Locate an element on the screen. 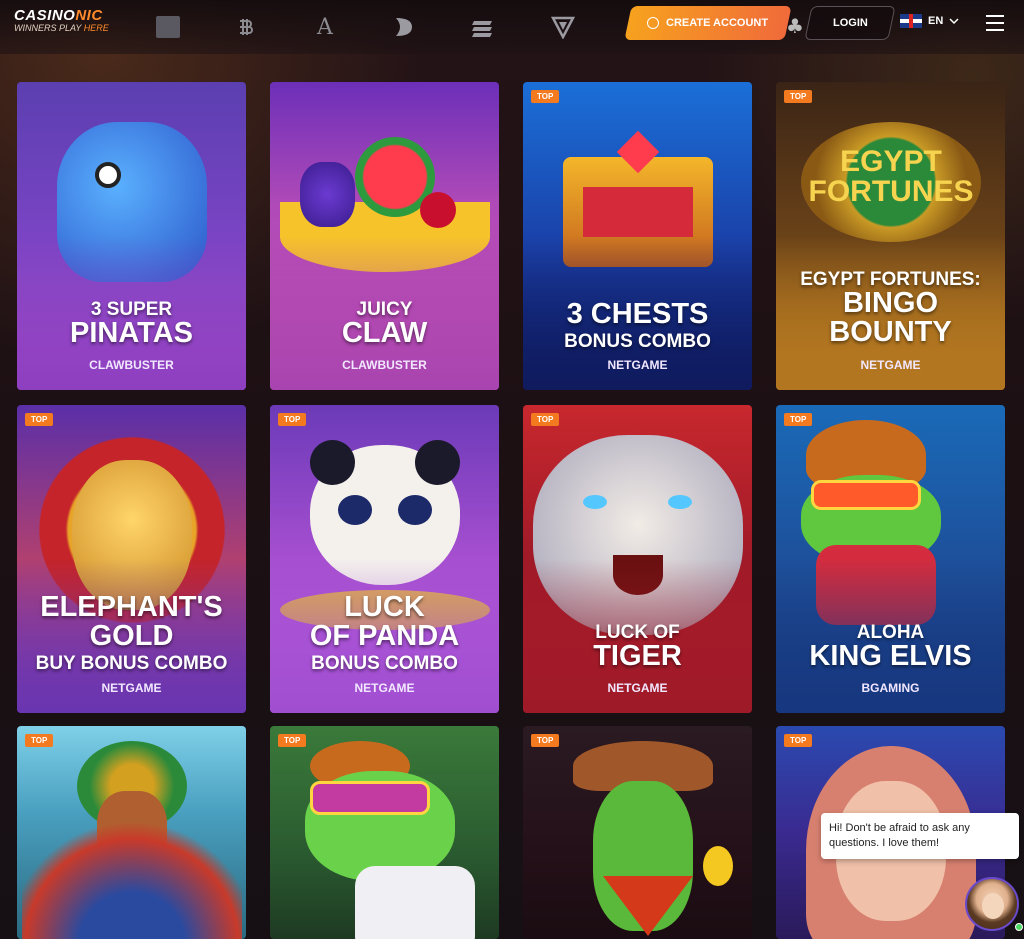 The image size is (1024, 939). chevron-down-icon is located at coordinates (954, 21).